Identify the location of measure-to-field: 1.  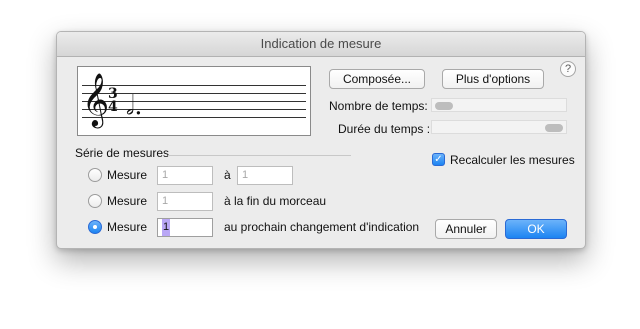
(265, 175).